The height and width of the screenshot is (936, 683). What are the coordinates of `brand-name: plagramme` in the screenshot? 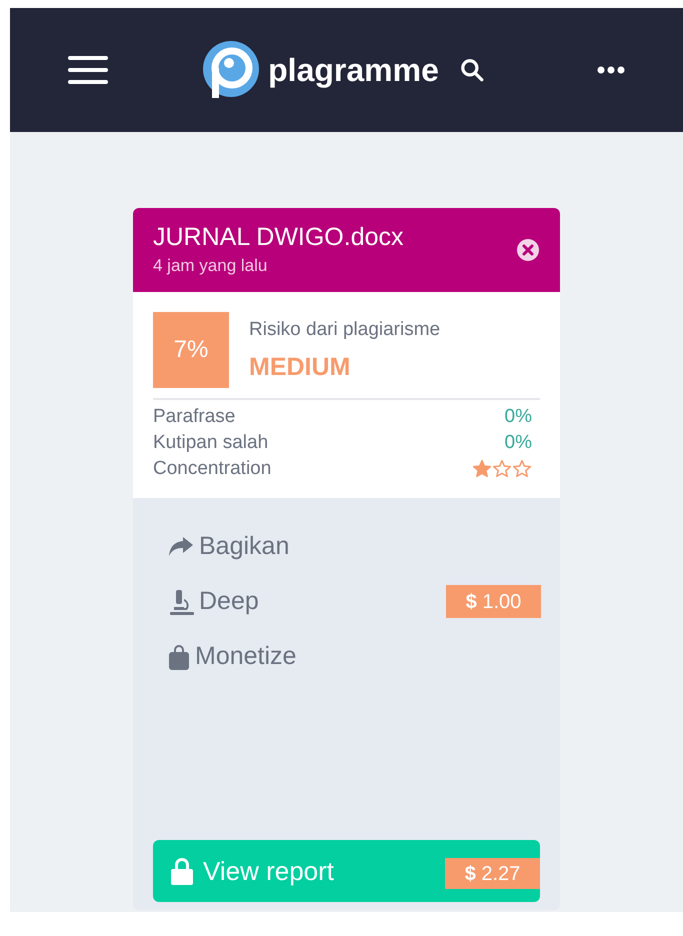 It's located at (353, 70).